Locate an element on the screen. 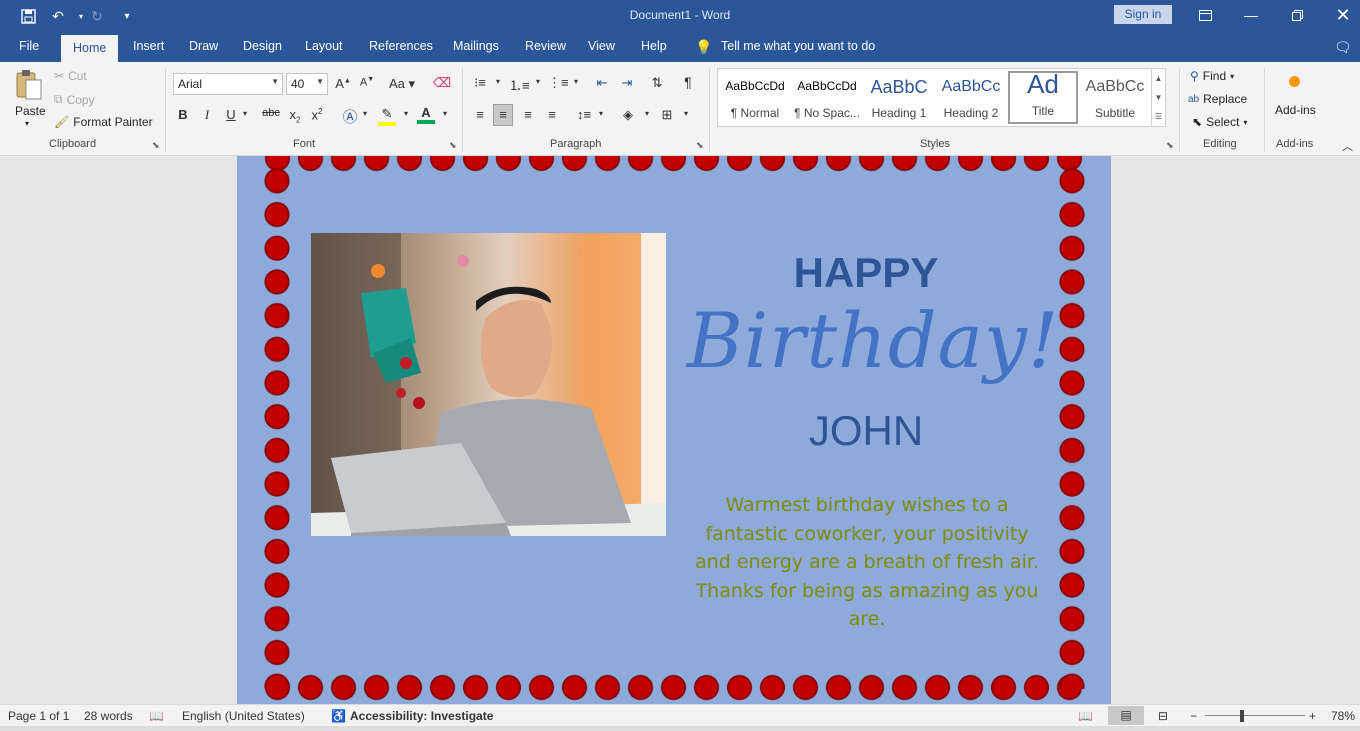  tab-review: Review is located at coordinates (545, 46).